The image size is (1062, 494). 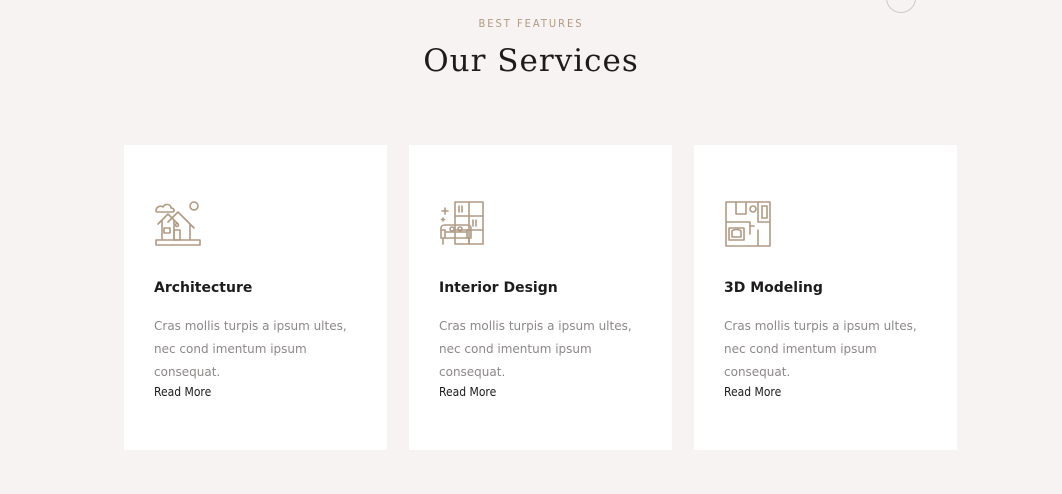 What do you see at coordinates (531, 61) in the screenshot?
I see `section-title: Our Services` at bounding box center [531, 61].